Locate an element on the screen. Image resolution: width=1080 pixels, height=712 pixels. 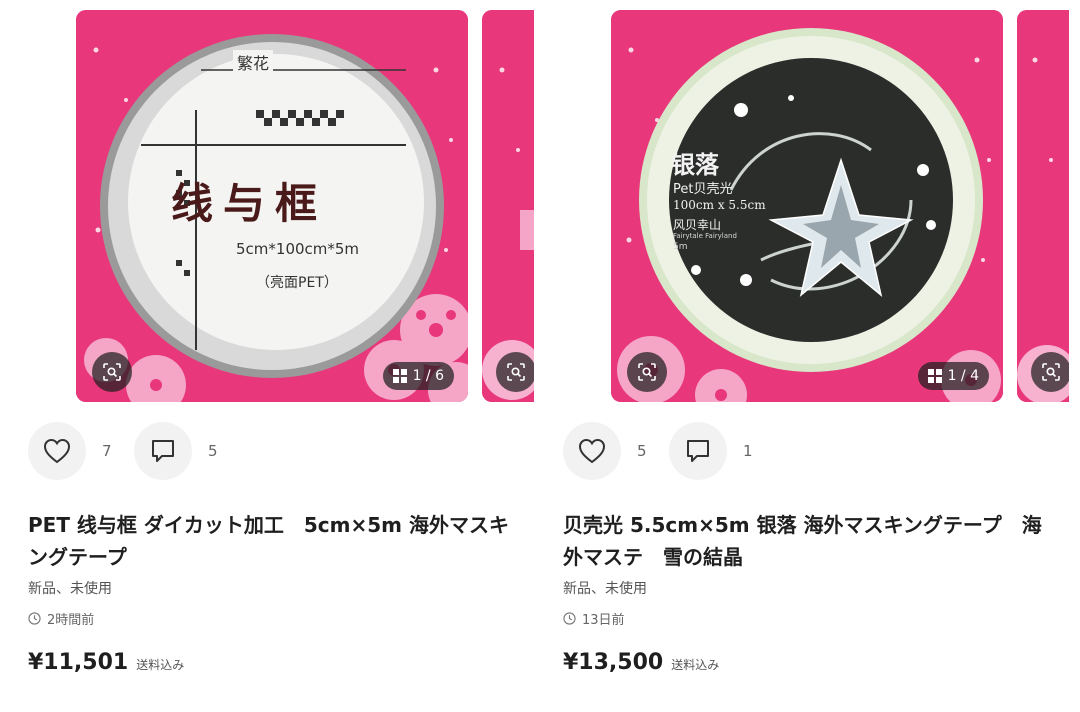
tape-label-size: 5cm*100cm*5m is located at coordinates (298, 249).